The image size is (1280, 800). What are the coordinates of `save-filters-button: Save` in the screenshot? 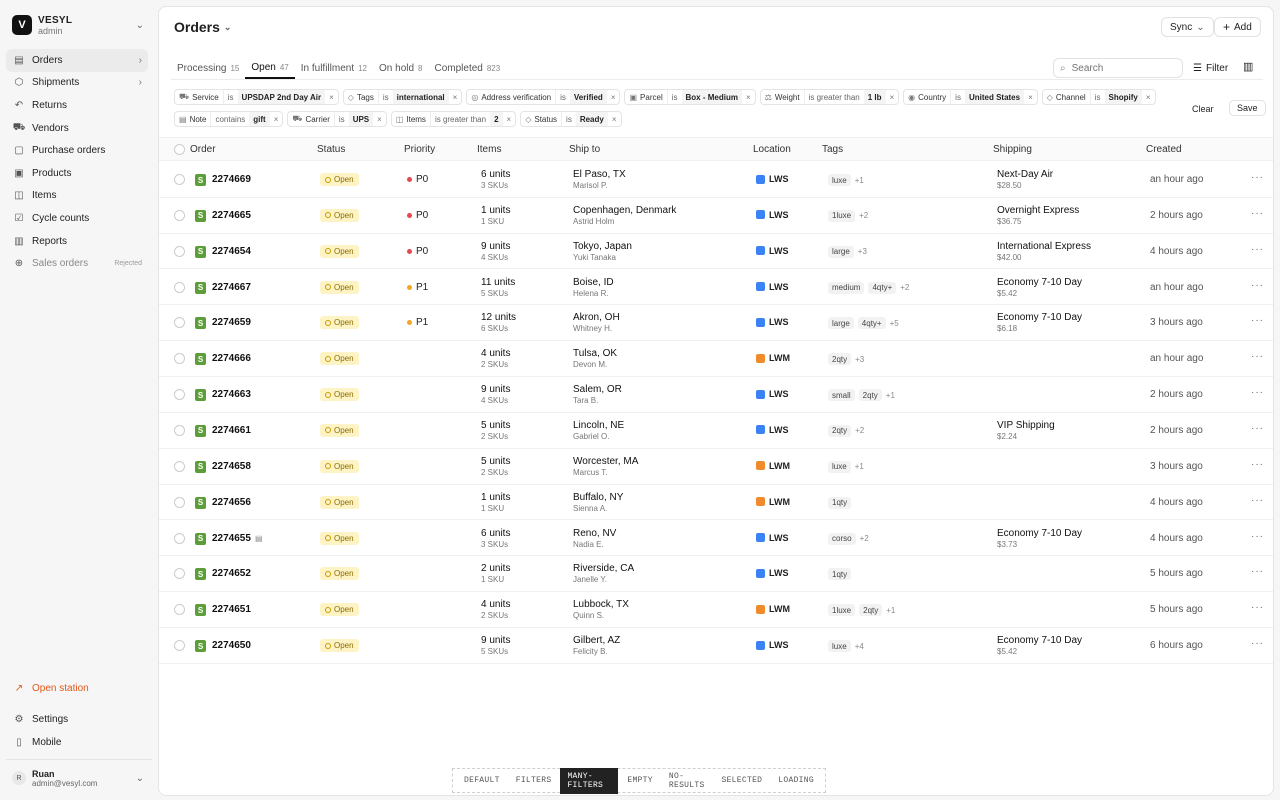 It's located at (1247, 108).